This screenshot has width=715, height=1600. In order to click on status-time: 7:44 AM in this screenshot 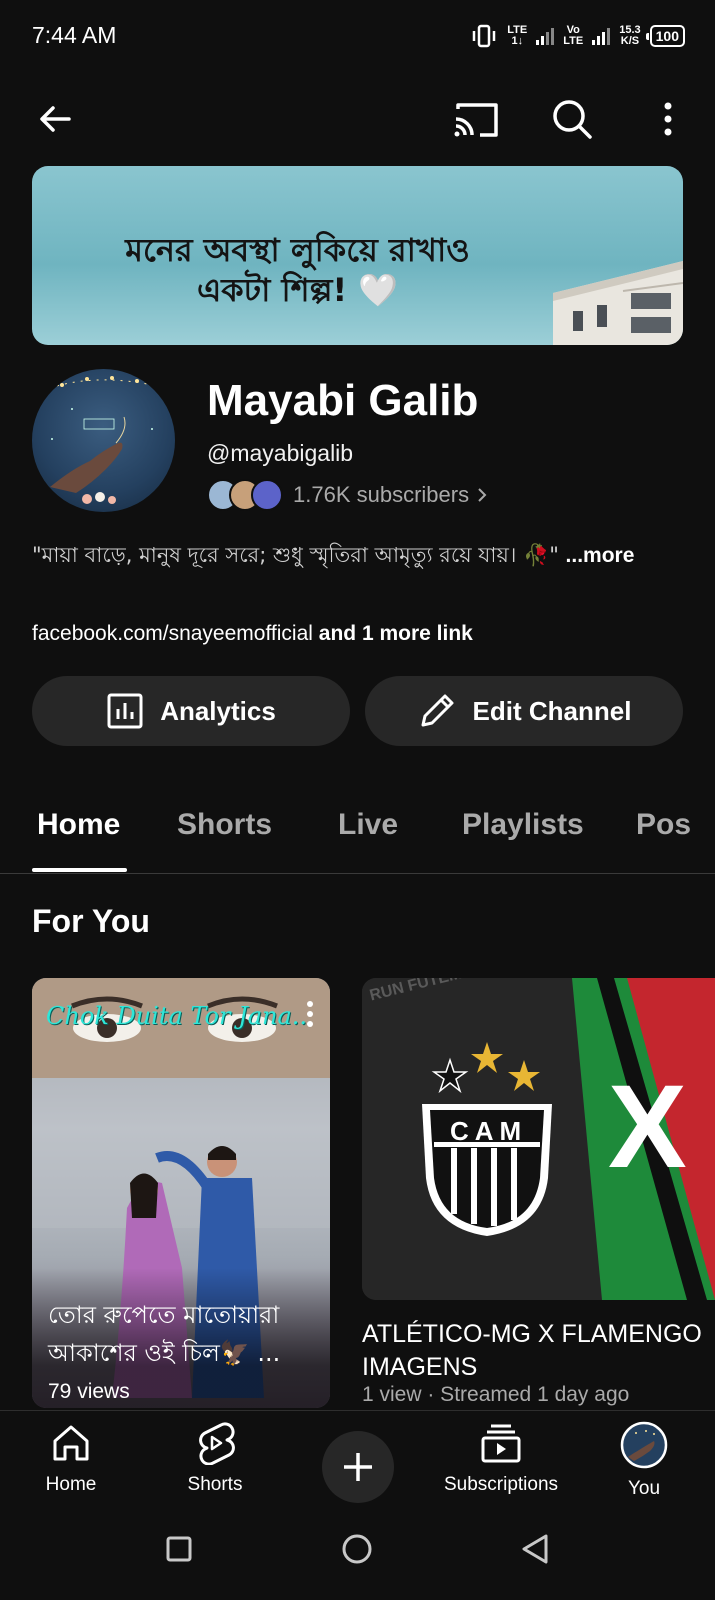, I will do `click(74, 35)`.